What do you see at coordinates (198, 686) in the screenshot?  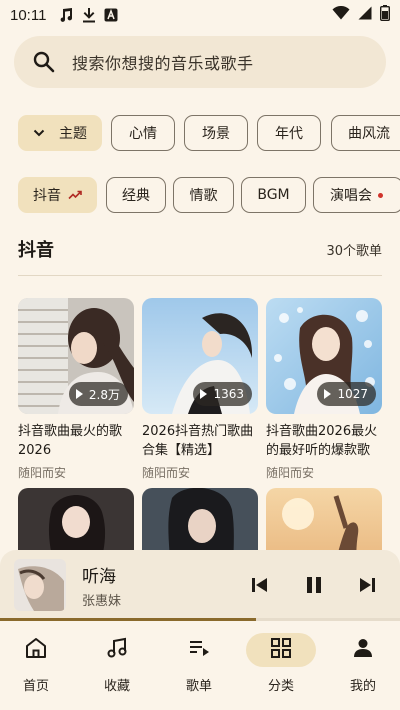 I see `nav-label: 歌单` at bounding box center [198, 686].